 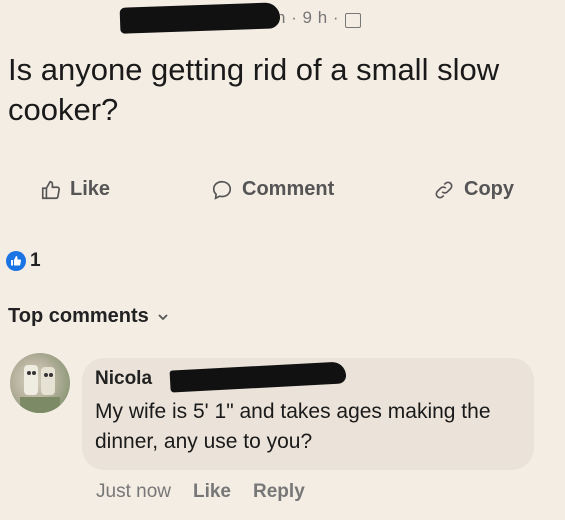 What do you see at coordinates (163, 316) in the screenshot?
I see `chevron-down-icon` at bounding box center [163, 316].